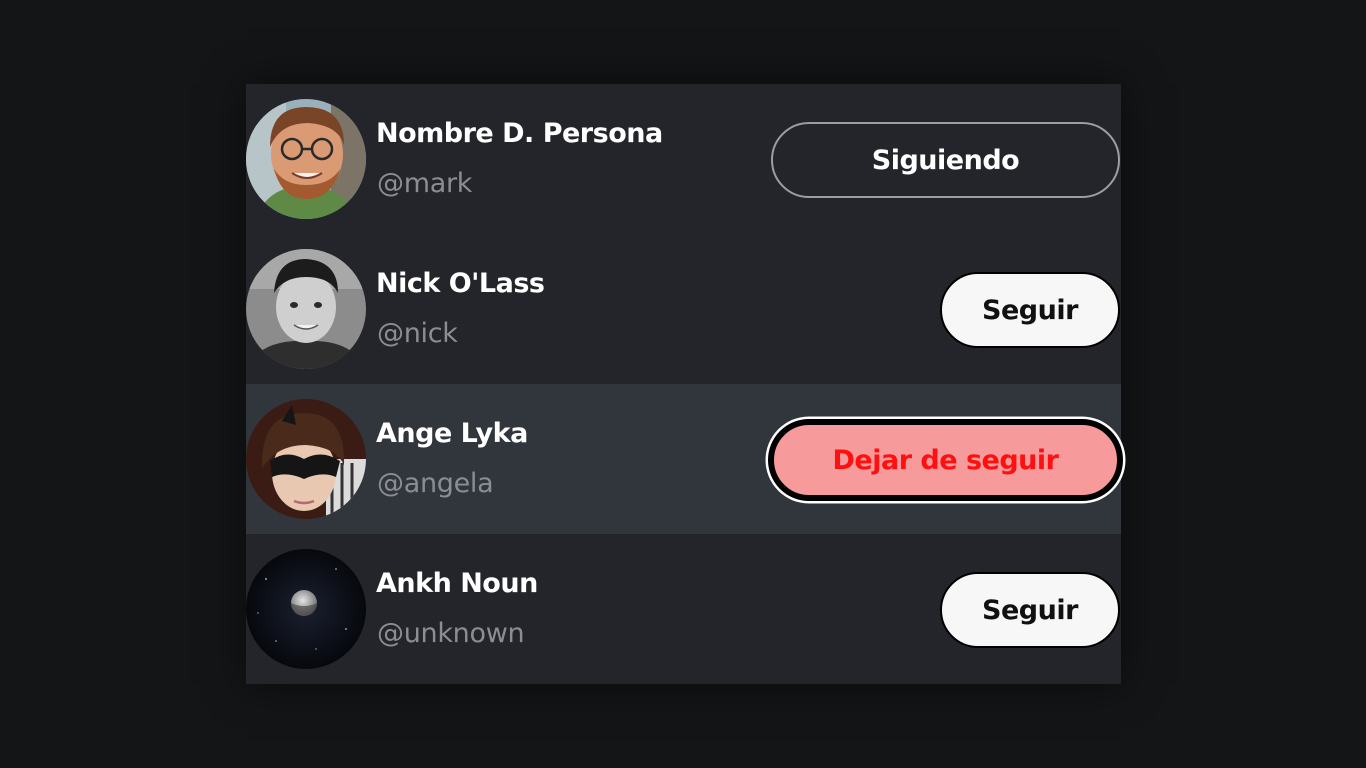  What do you see at coordinates (684, 459) in the screenshot?
I see `user-row: Ange Lyka @angela Dejar de seguir` at bounding box center [684, 459].